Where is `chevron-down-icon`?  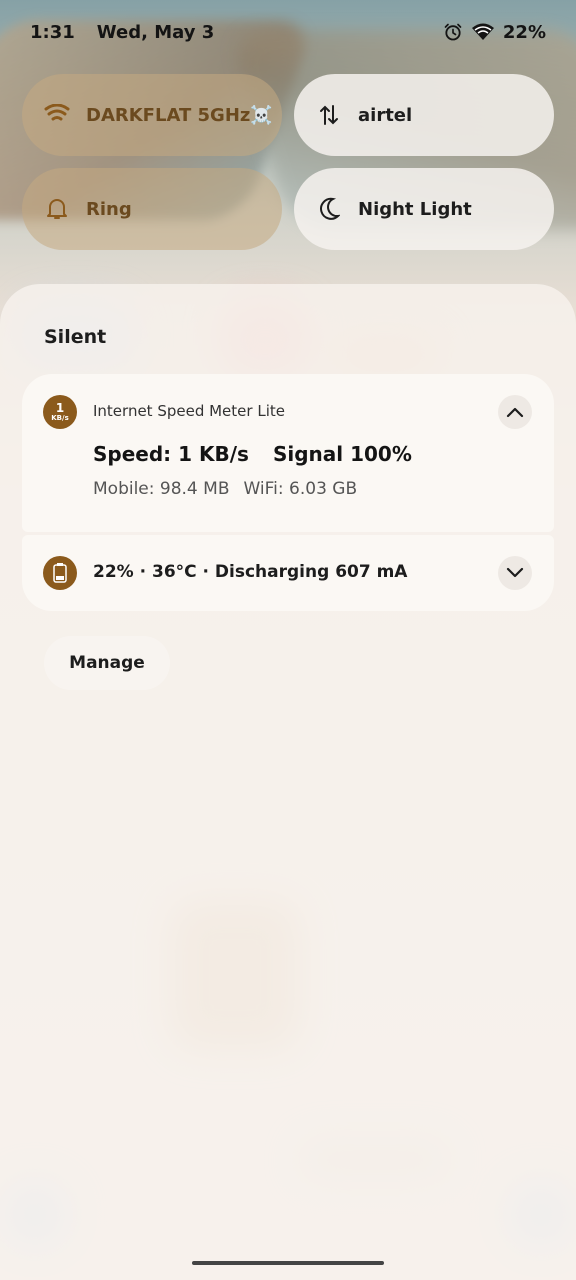 chevron-down-icon is located at coordinates (515, 572).